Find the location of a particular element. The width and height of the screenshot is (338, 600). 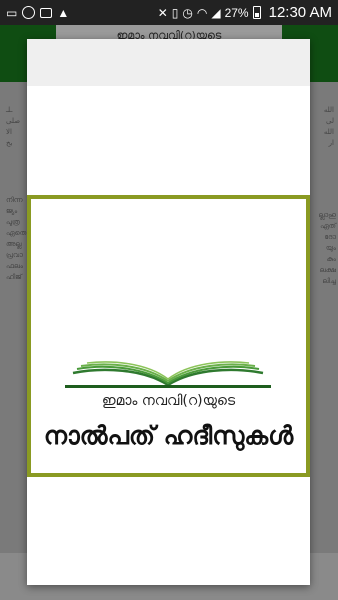

bg-arabic-text-right: الله لى الله ار is located at coordinates (328, 126).